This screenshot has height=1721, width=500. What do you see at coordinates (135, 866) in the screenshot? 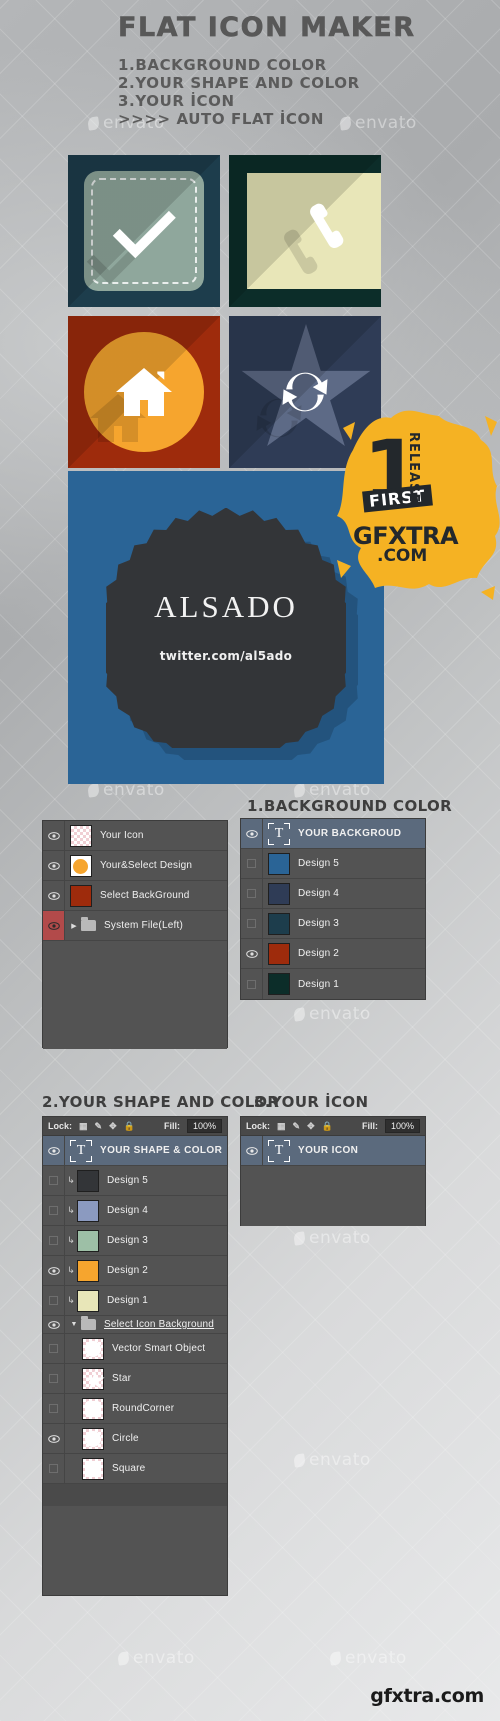
I see `layer-row-your-select-design: Your&Select Design` at bounding box center [135, 866].